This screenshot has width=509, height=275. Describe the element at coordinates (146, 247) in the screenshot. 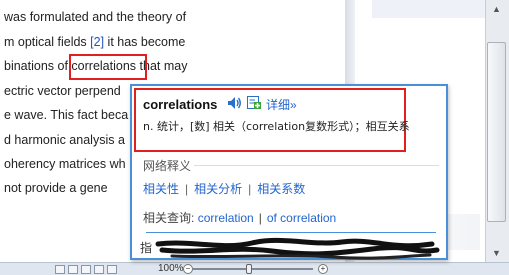

I see `obscured-prefix: 指` at that location.